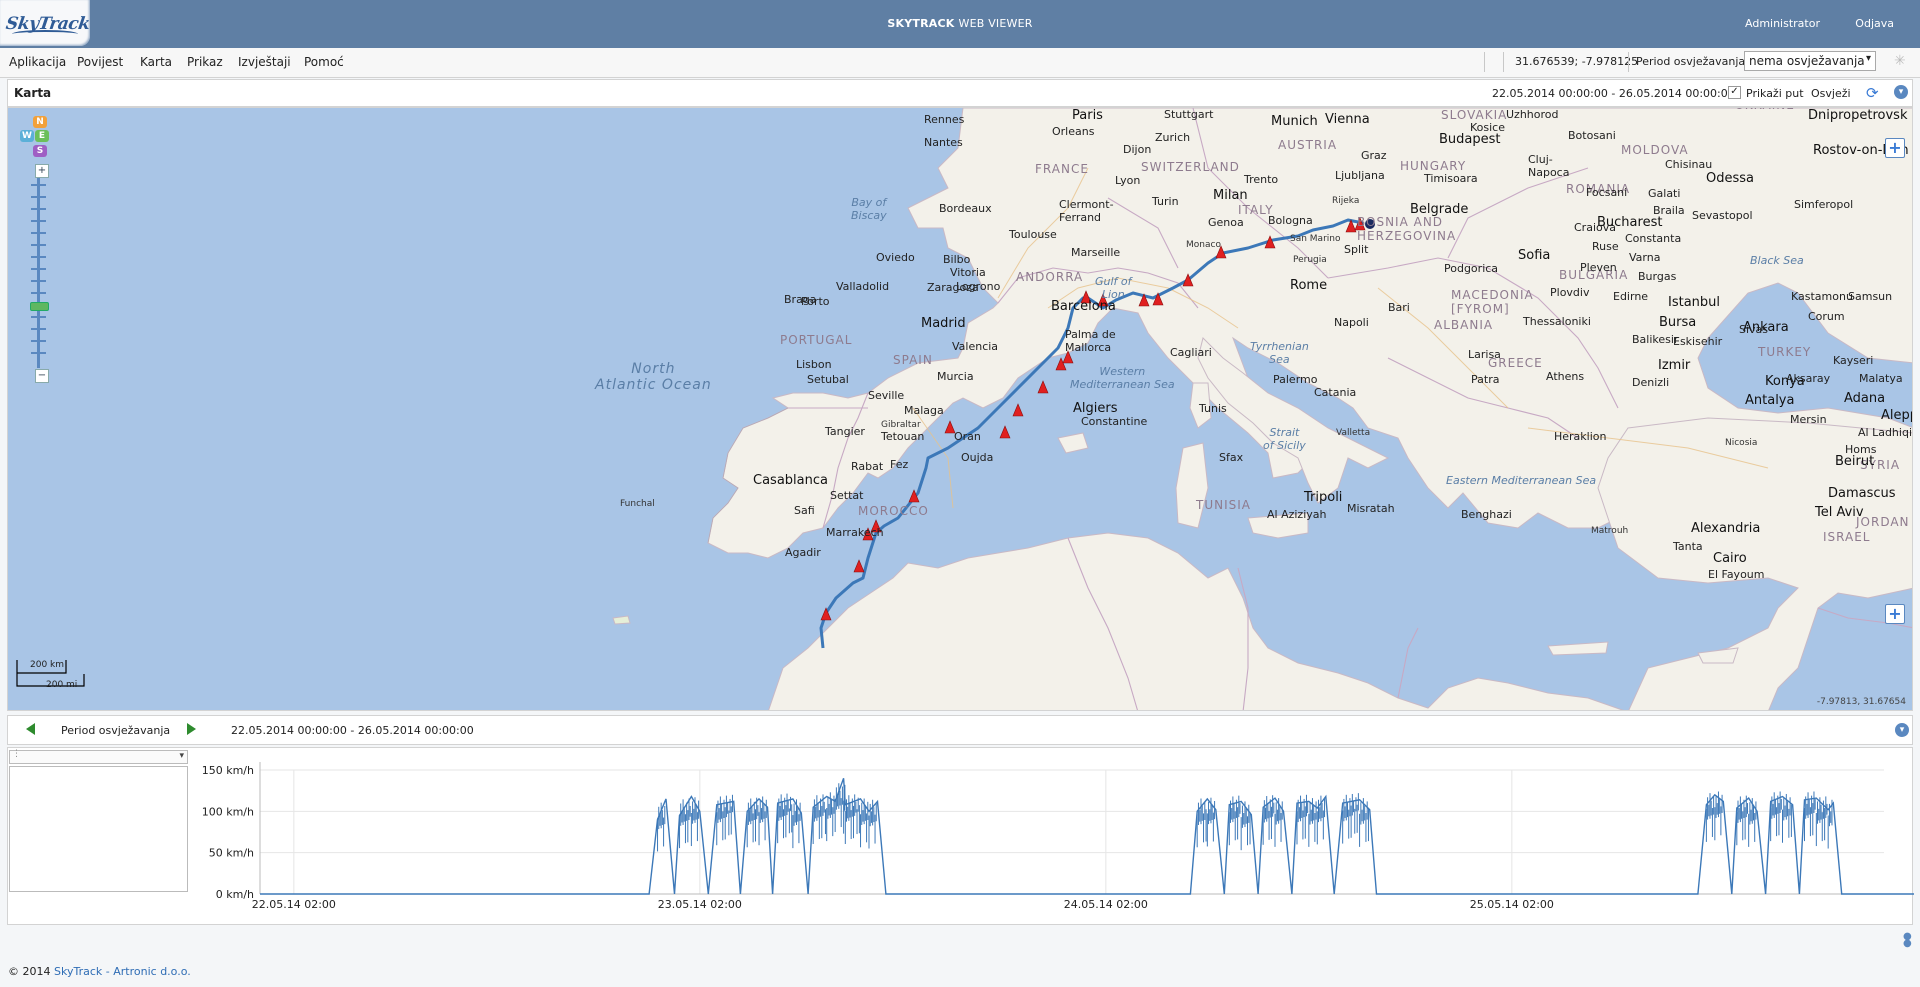  What do you see at coordinates (33, 93) in the screenshot?
I see `map-panel-title: Karta` at bounding box center [33, 93].